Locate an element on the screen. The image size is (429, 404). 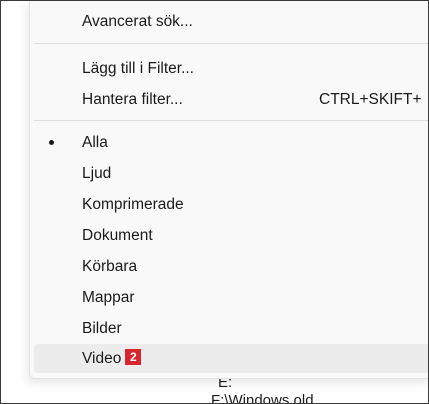
menu-item-label: Mappar is located at coordinates (108, 297).